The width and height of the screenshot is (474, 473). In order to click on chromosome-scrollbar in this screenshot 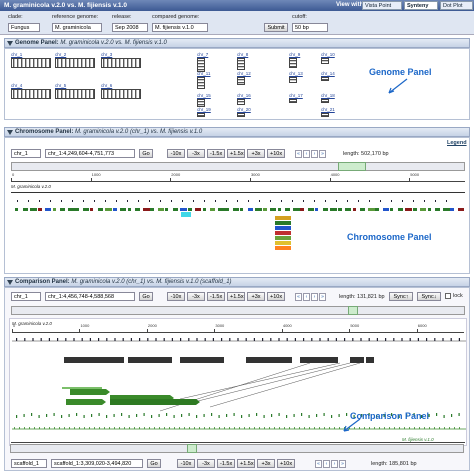, I will do `click(238, 166)`.